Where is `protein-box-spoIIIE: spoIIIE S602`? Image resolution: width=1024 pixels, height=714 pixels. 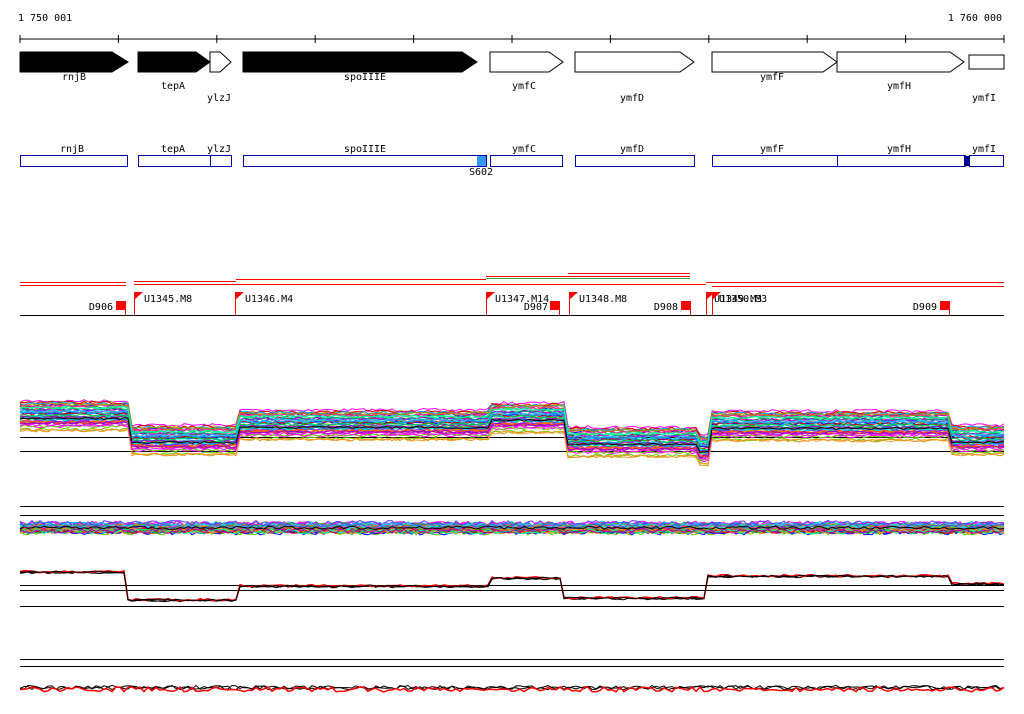 protein-box-spoIIIE: spoIIIE S602 is located at coordinates (368, 161).